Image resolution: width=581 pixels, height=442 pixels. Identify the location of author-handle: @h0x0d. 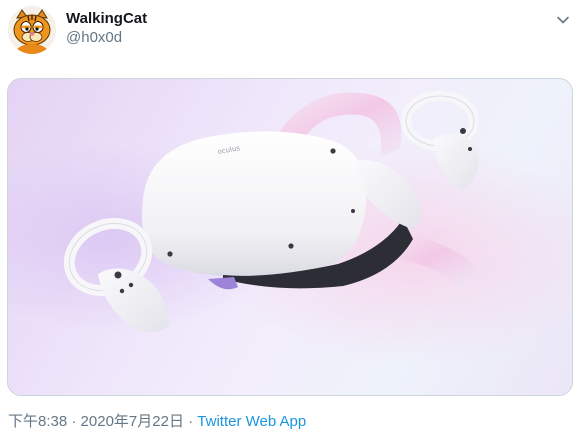
(94, 38).